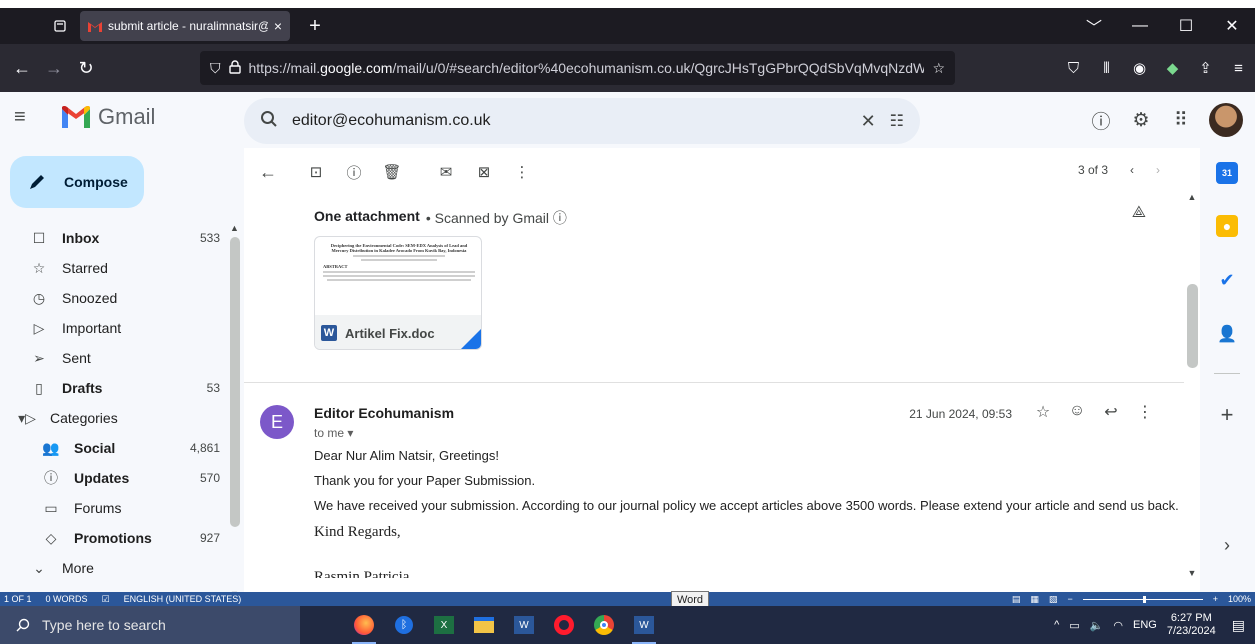  Describe the element at coordinates (1053, 599) in the screenshot. I see `web-layout-icon: ▧` at that location.